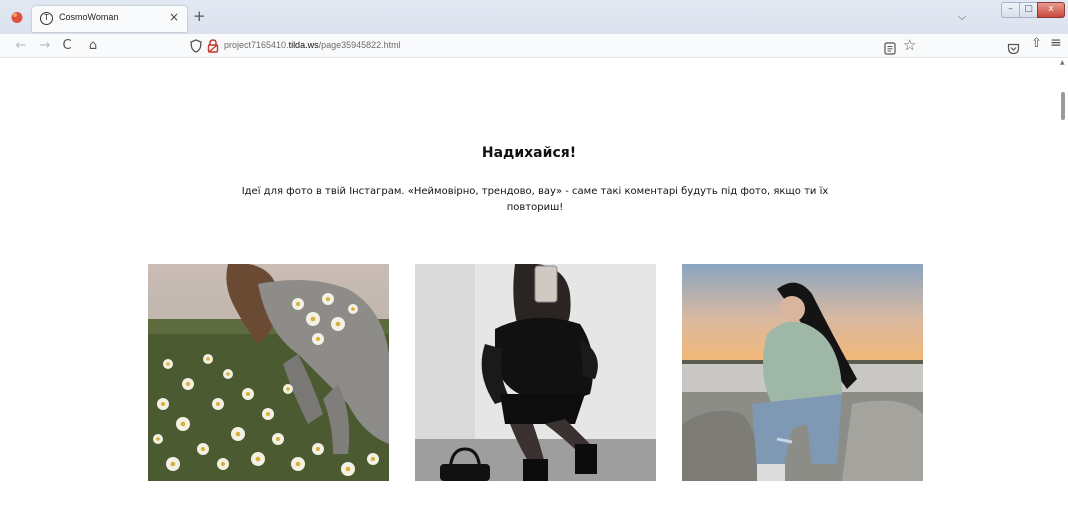 The image size is (1068, 519). What do you see at coordinates (1010, 10) in the screenshot?
I see `minimize-button: –` at bounding box center [1010, 10].